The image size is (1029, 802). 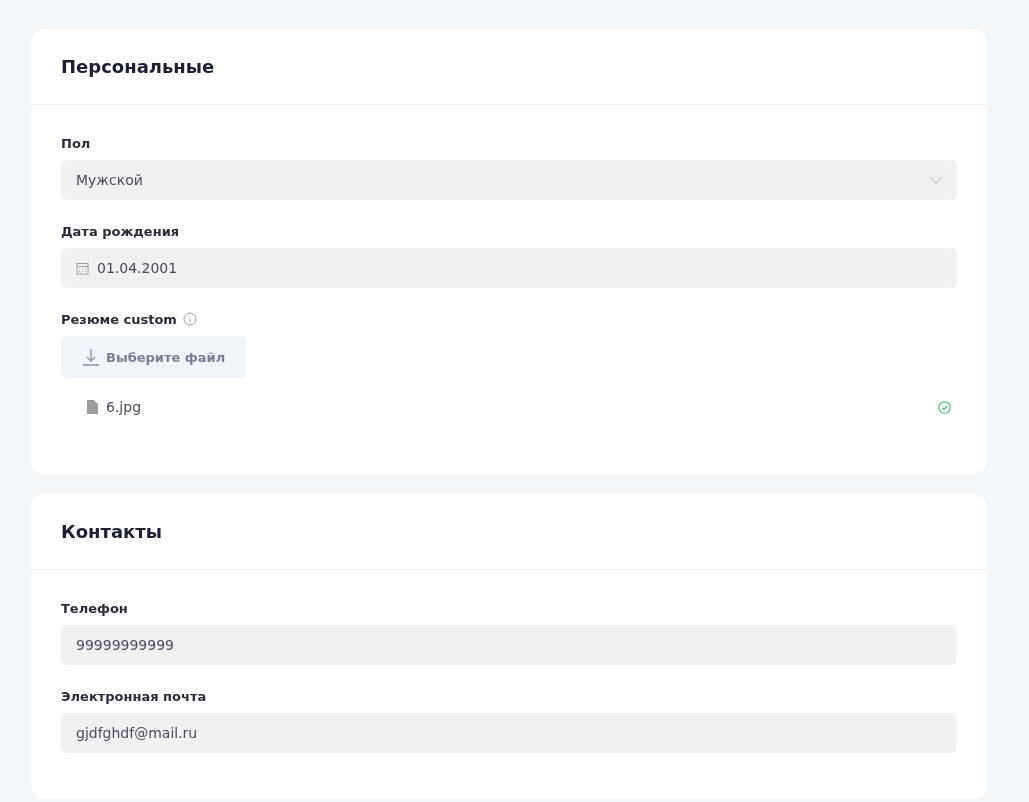 I want to click on info-icon, so click(x=189, y=319).